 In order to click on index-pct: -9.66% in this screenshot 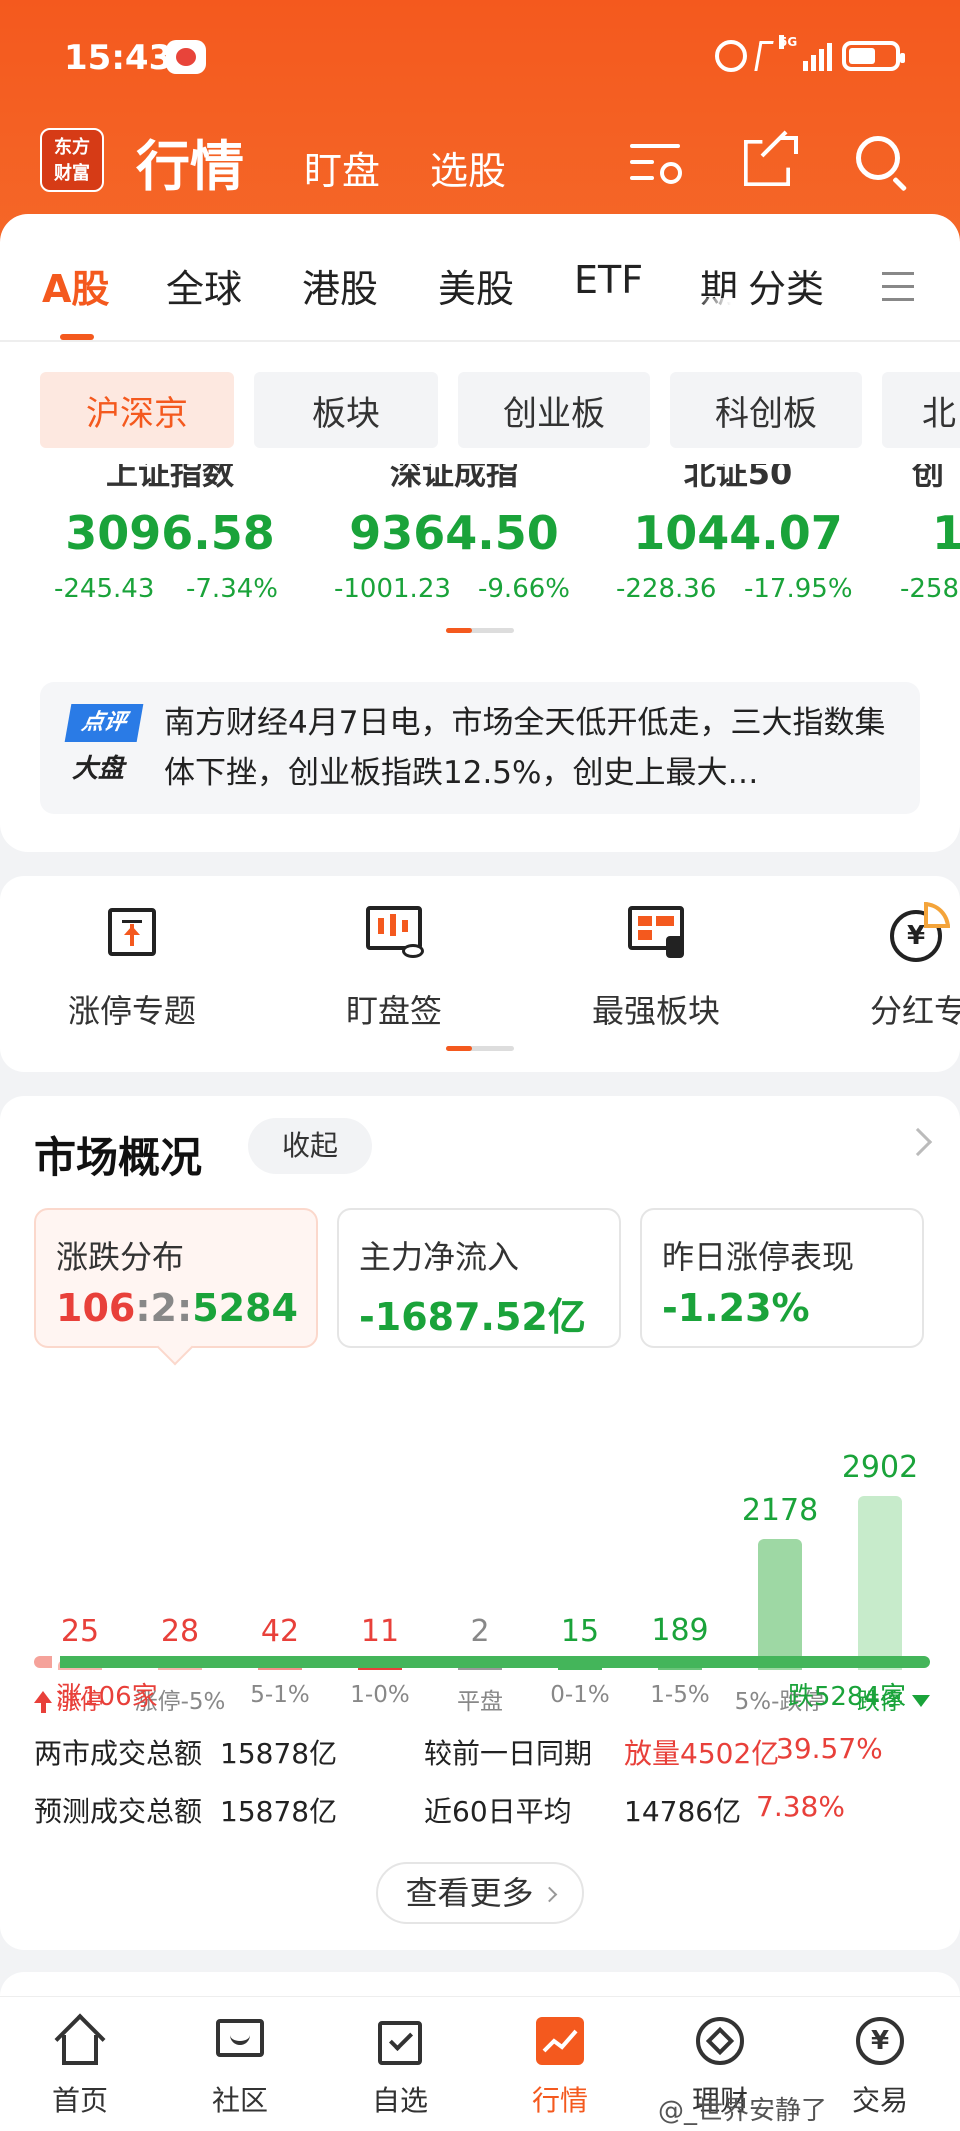, I will do `click(524, 589)`.